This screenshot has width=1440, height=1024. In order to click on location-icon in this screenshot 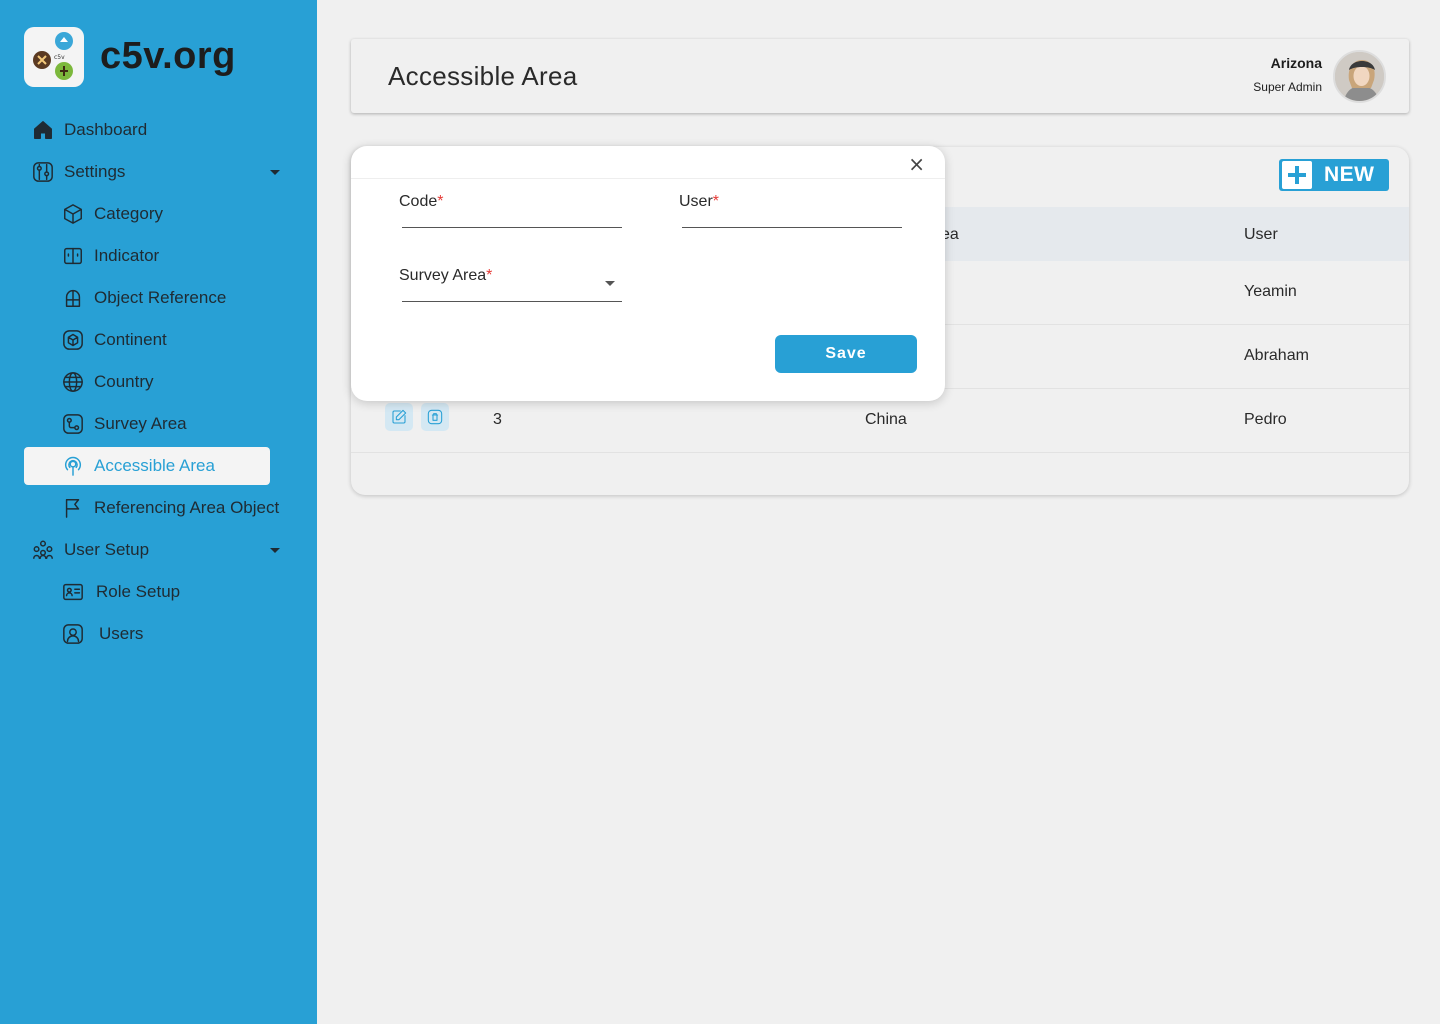, I will do `click(73, 466)`.